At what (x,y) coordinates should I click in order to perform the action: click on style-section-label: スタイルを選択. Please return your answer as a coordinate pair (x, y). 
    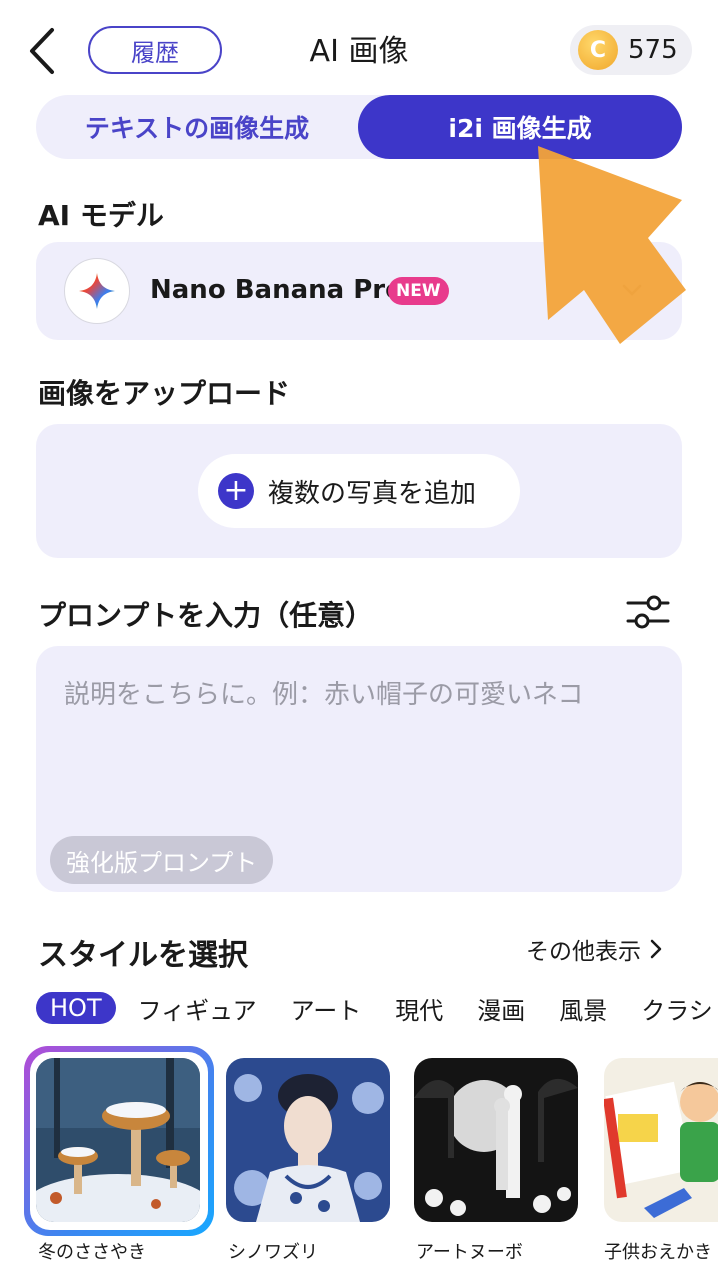
    Looking at the image, I should click on (143, 955).